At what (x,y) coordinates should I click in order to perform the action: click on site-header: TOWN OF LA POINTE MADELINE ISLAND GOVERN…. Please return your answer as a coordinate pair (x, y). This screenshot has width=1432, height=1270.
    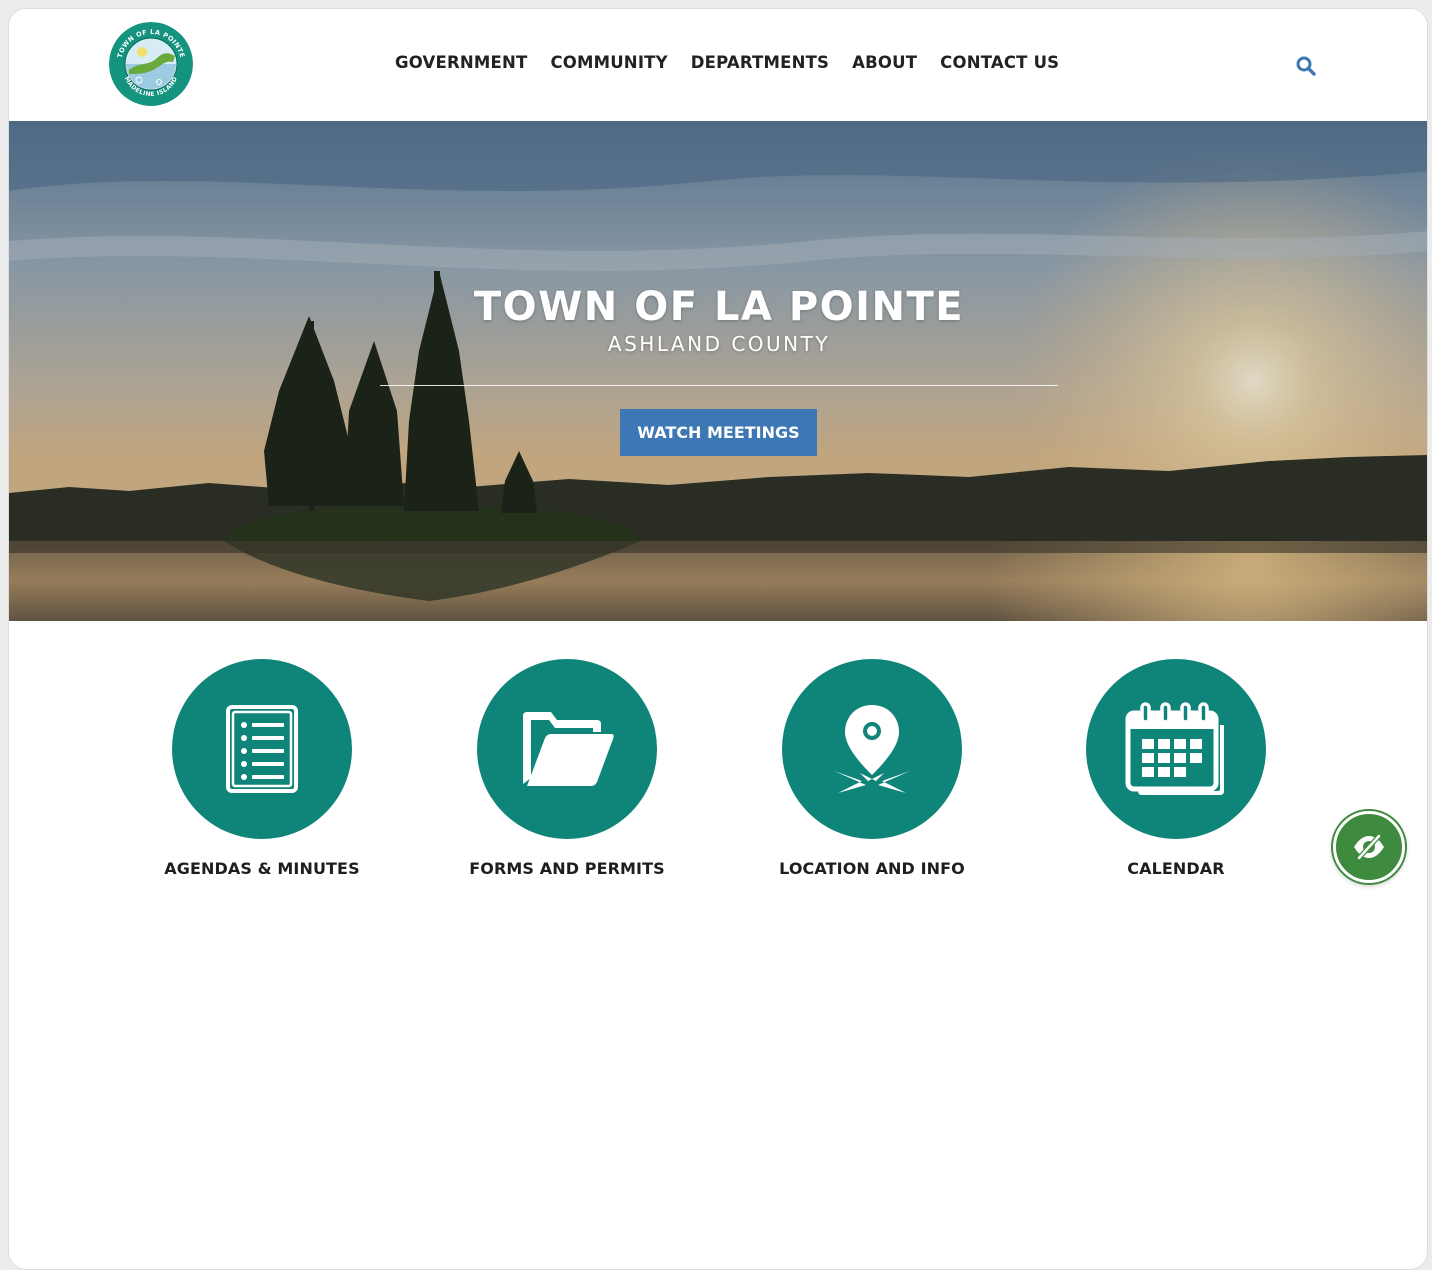
    Looking at the image, I should click on (718, 65).